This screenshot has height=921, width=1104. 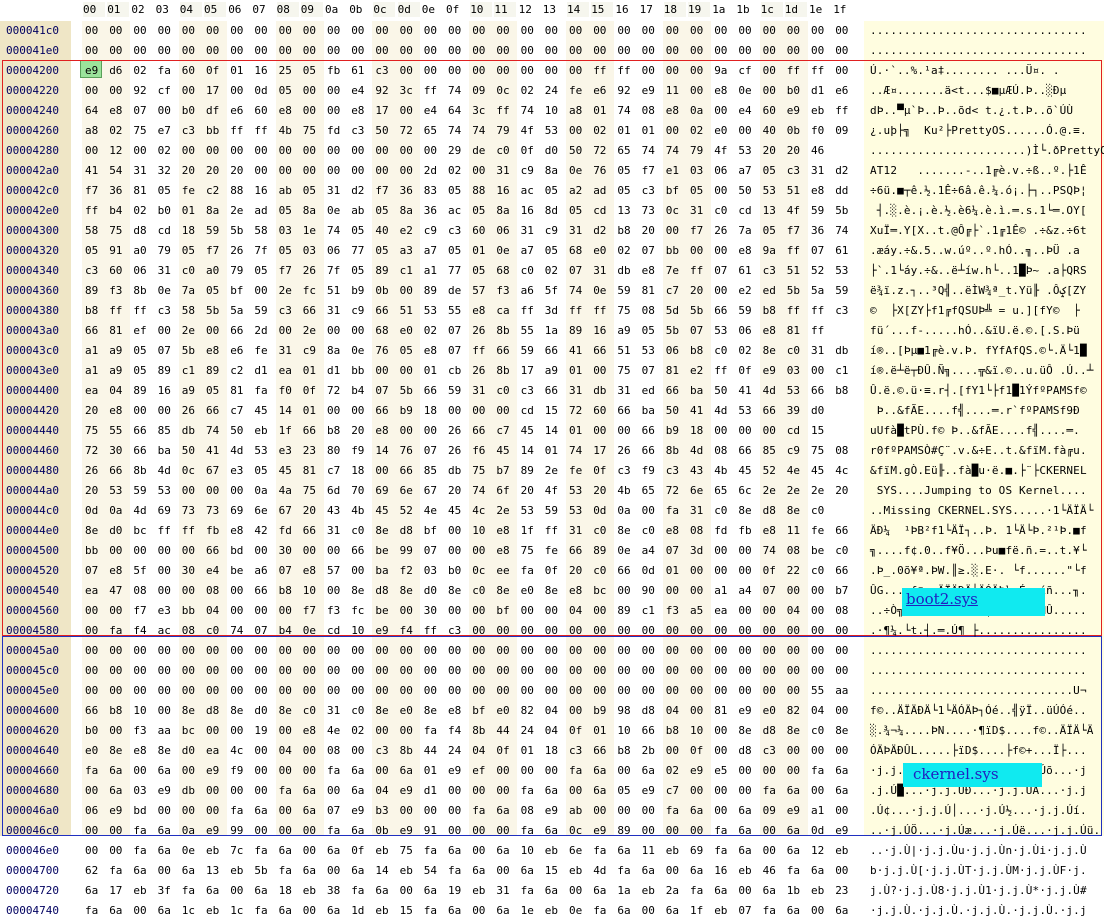 I want to click on hex-byte: fe, so click(x=189, y=191).